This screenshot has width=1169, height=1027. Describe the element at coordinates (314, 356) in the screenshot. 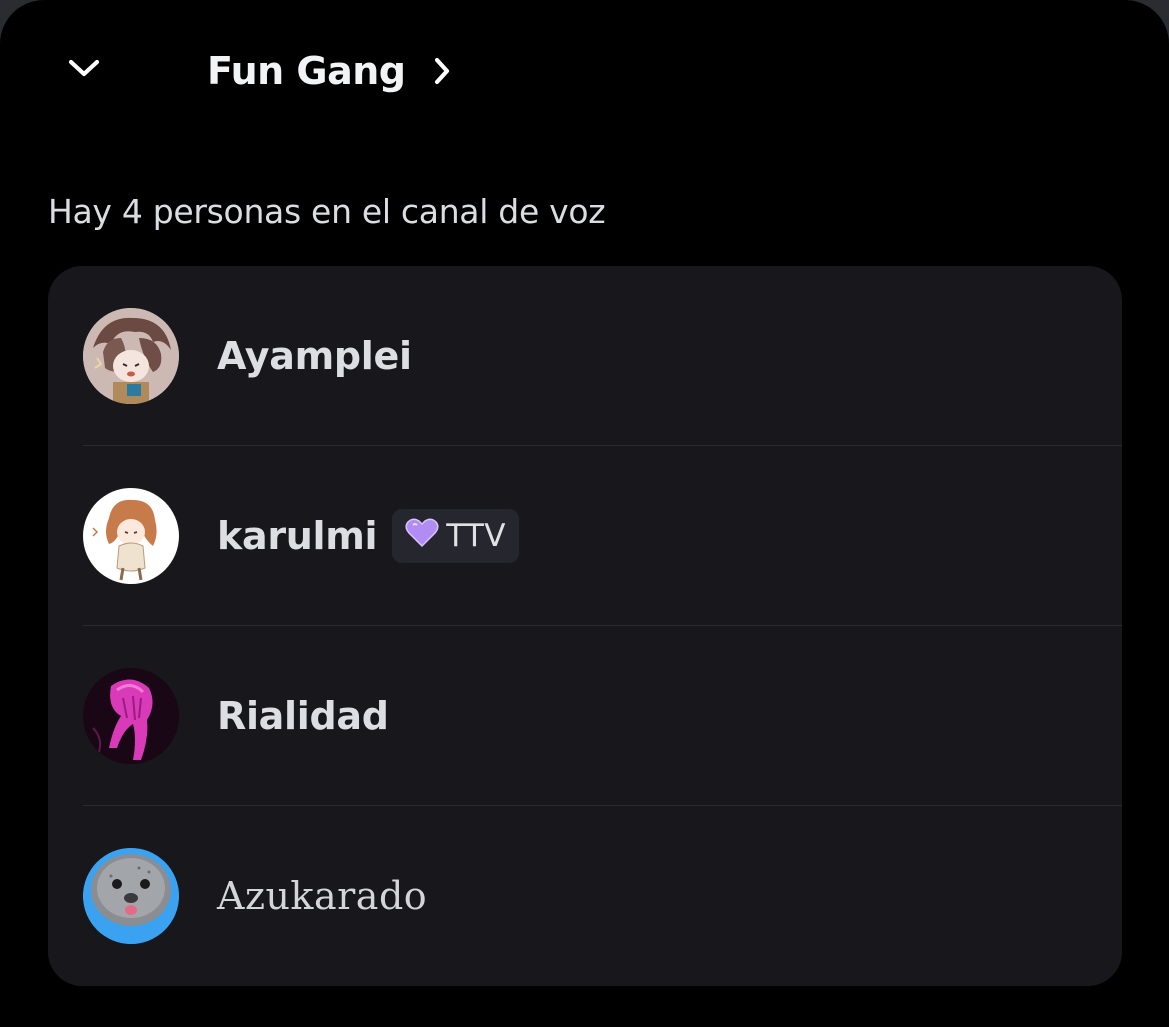

I see `member-name: Ayamplei` at that location.